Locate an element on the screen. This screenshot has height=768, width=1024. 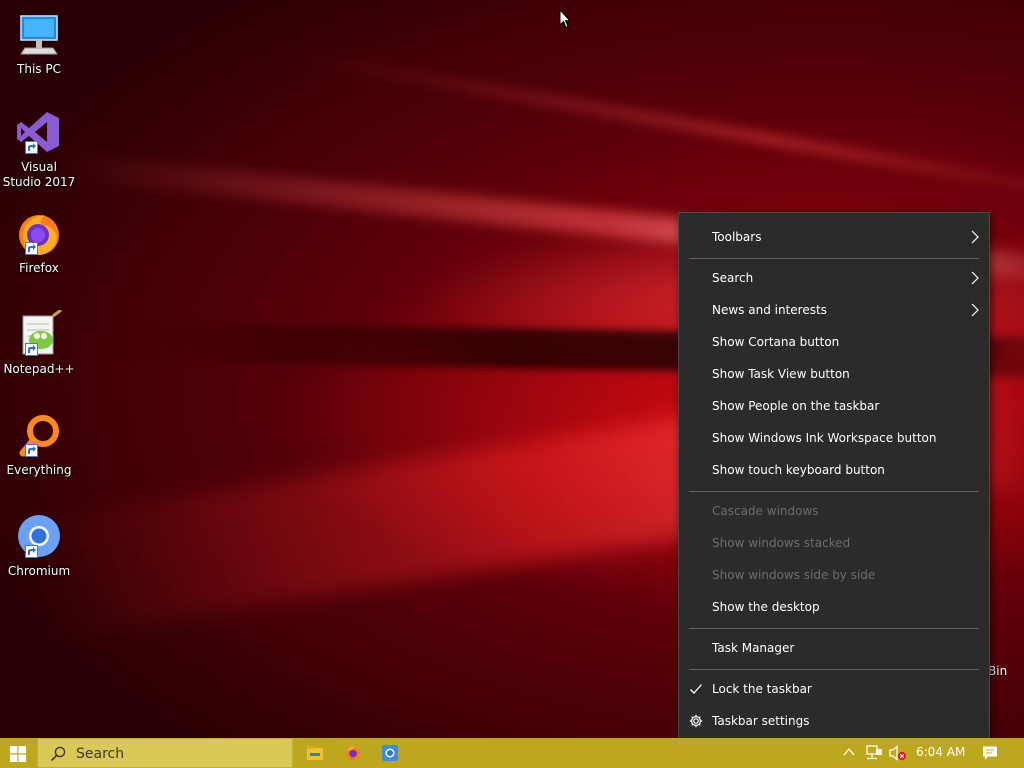
menu-item-label: Task Manager is located at coordinates (753, 648).